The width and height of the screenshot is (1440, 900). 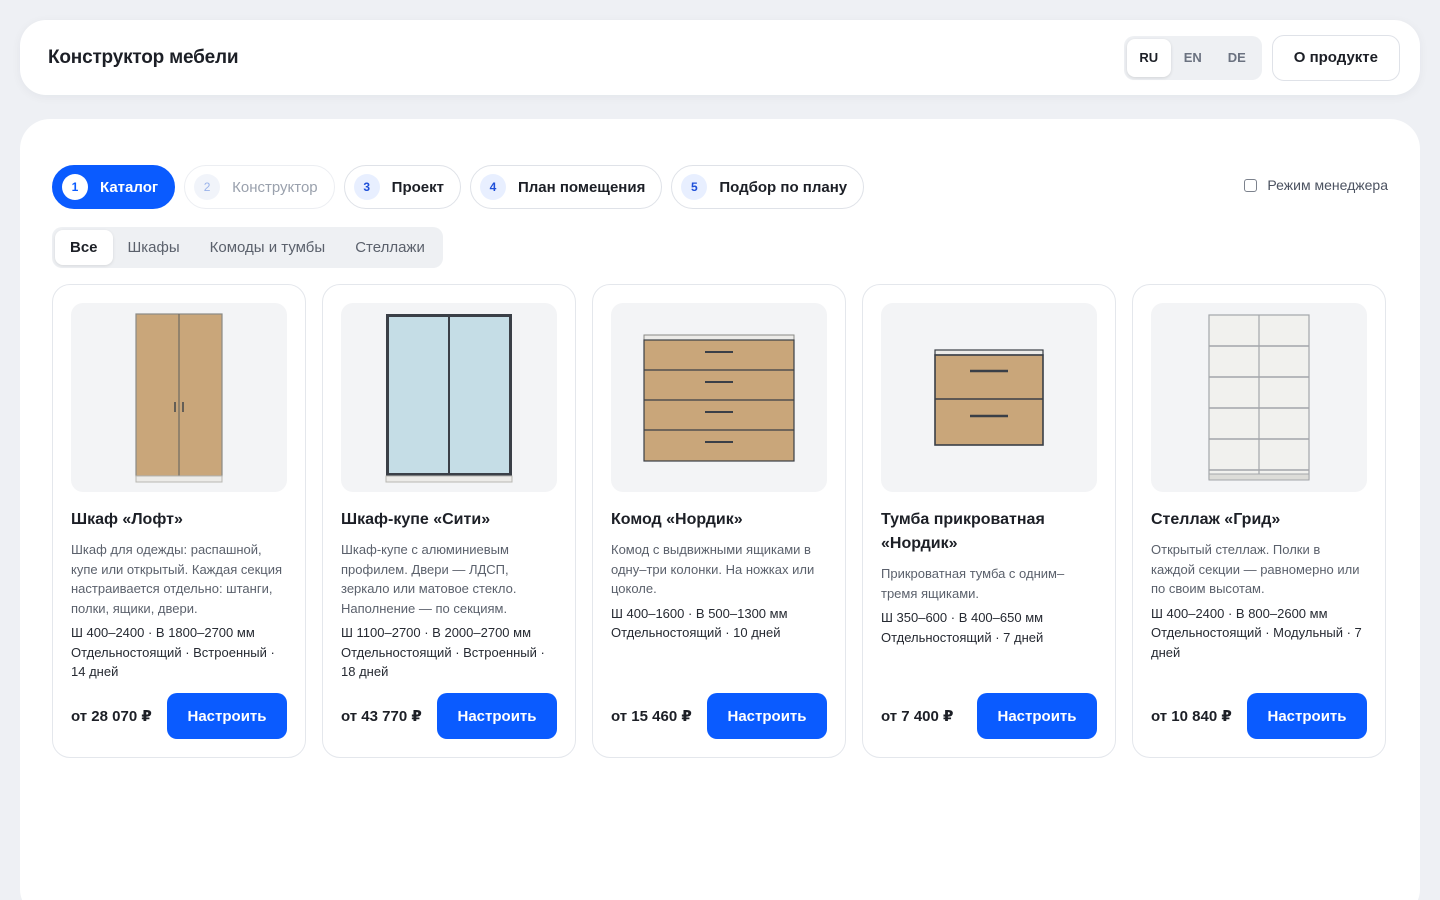 I want to click on step-label: Проект, so click(x=417, y=187).